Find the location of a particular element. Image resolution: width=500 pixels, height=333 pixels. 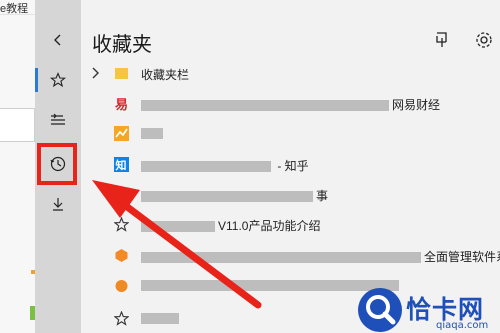

hub-title: 收藏夹 is located at coordinates (122, 45).